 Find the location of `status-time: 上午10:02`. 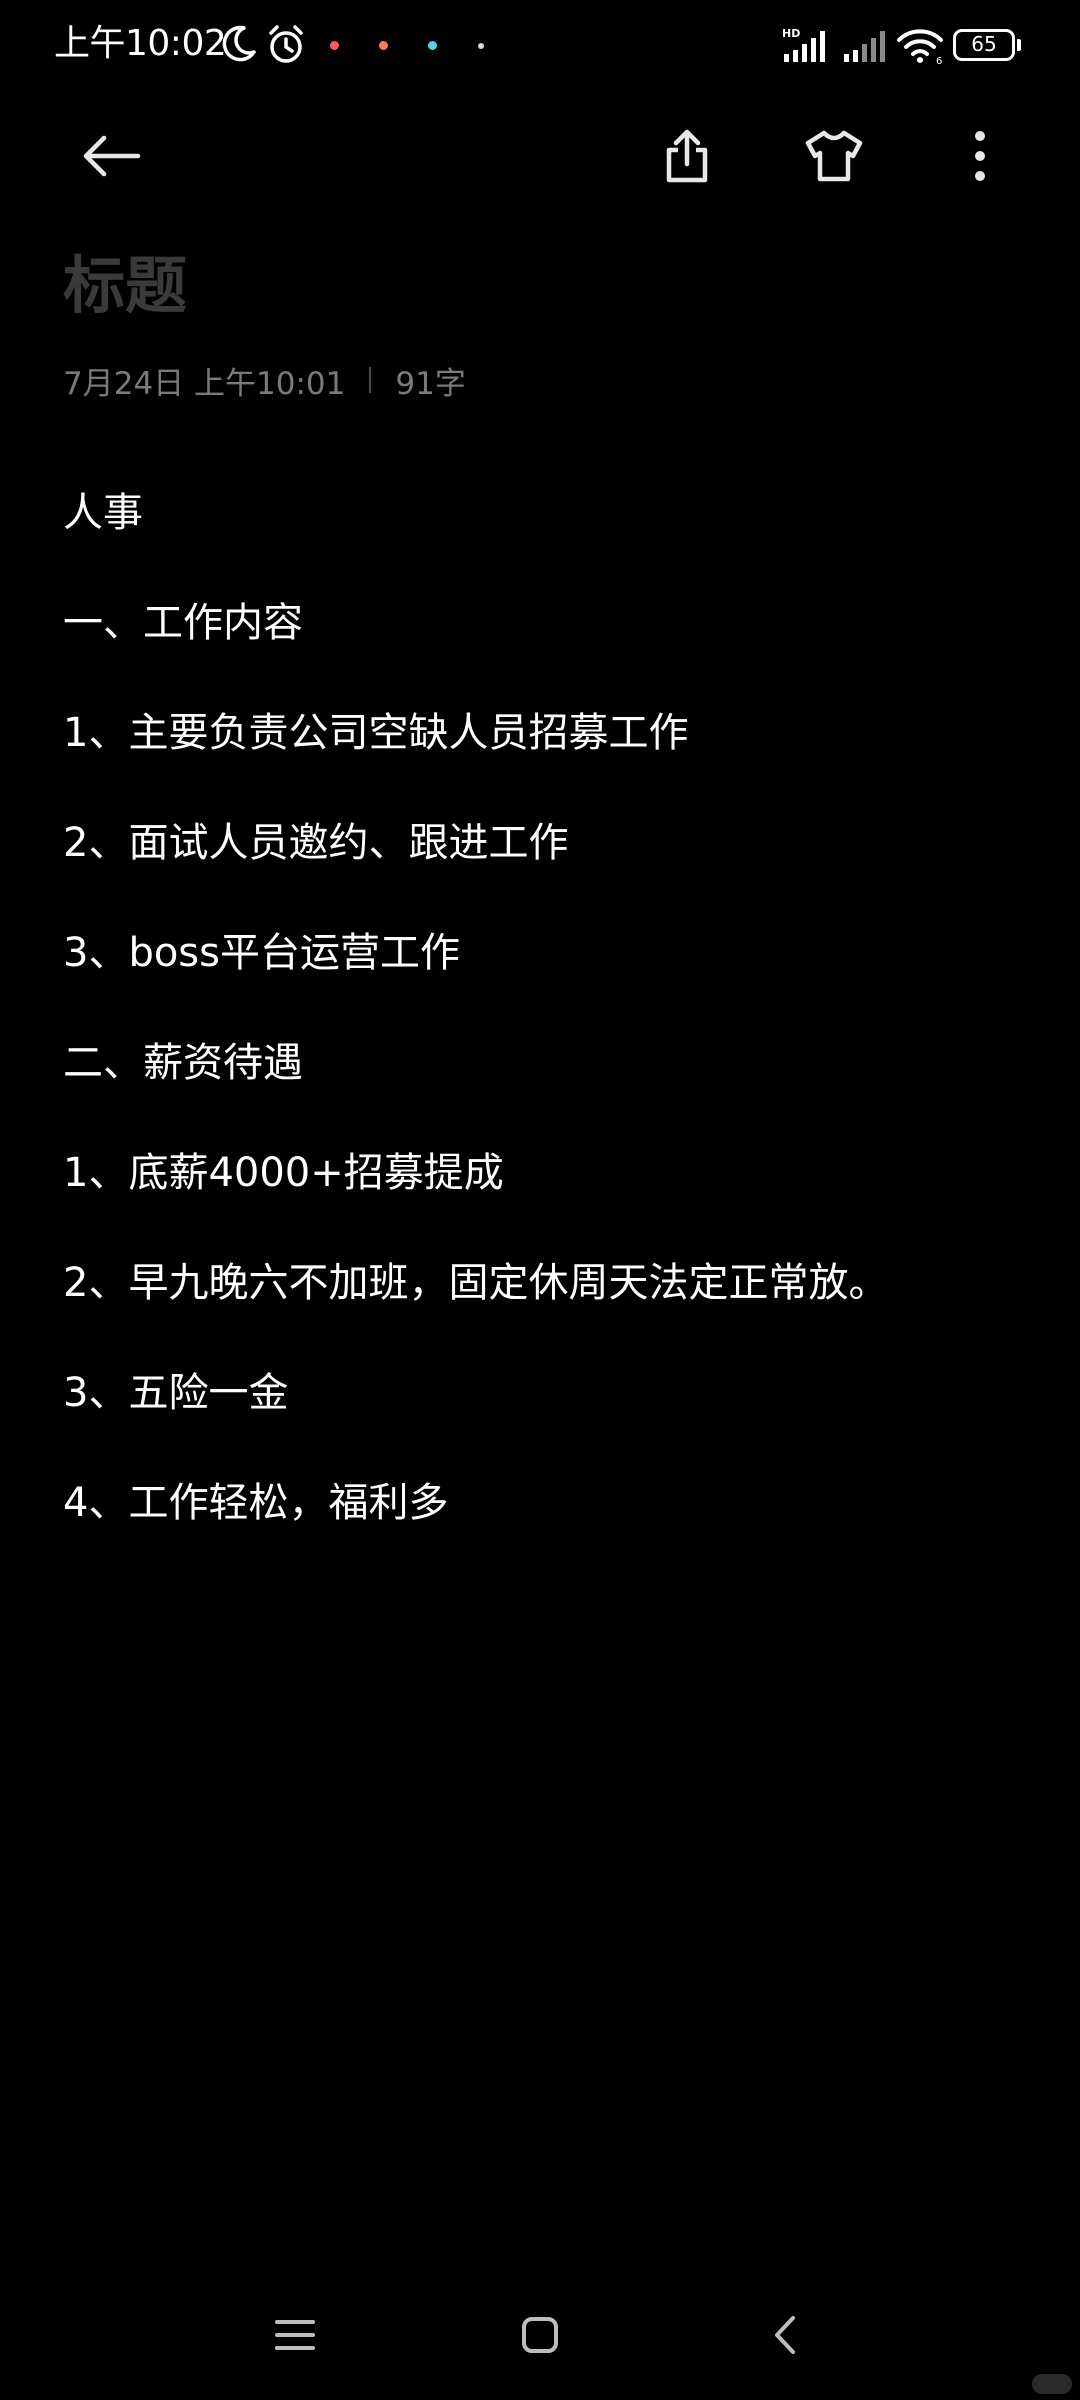

status-time: 上午10:02 is located at coordinates (140, 43).